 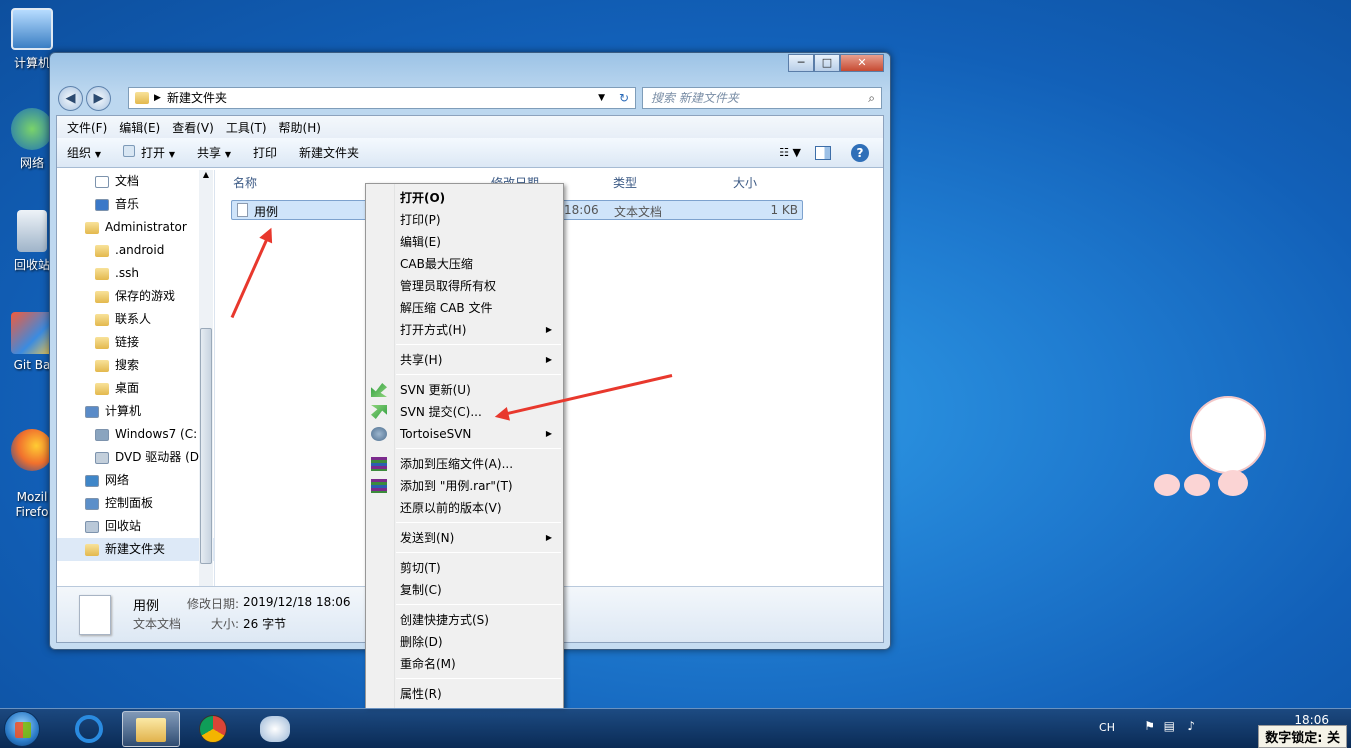 What do you see at coordinates (480, 568) in the screenshot?
I see `context-menu-item: 剪切(T)` at bounding box center [480, 568].